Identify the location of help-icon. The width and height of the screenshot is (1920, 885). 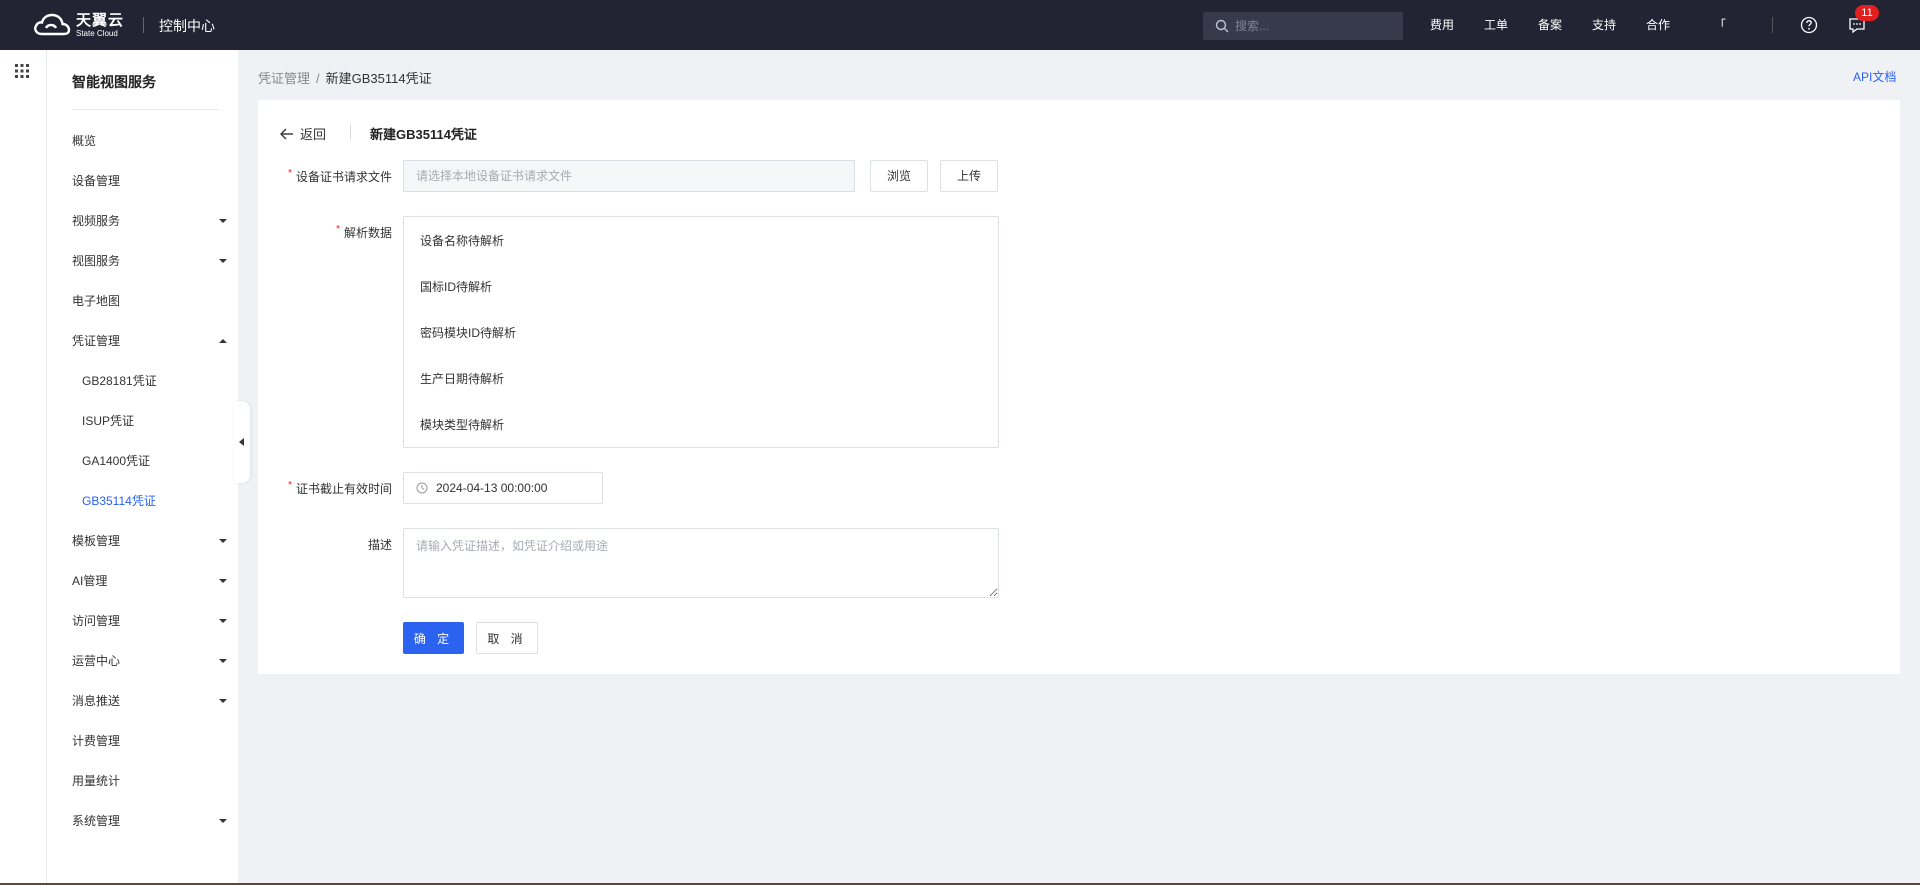
(1809, 25).